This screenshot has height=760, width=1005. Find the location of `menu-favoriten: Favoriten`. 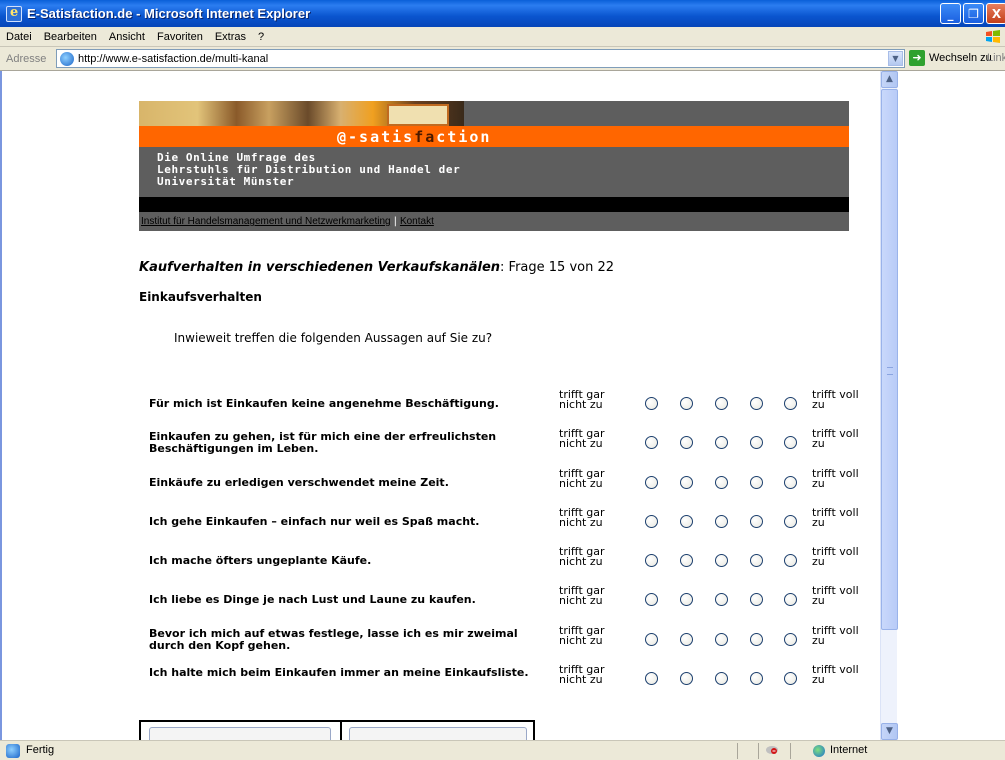

menu-favoriten: Favoriten is located at coordinates (180, 37).